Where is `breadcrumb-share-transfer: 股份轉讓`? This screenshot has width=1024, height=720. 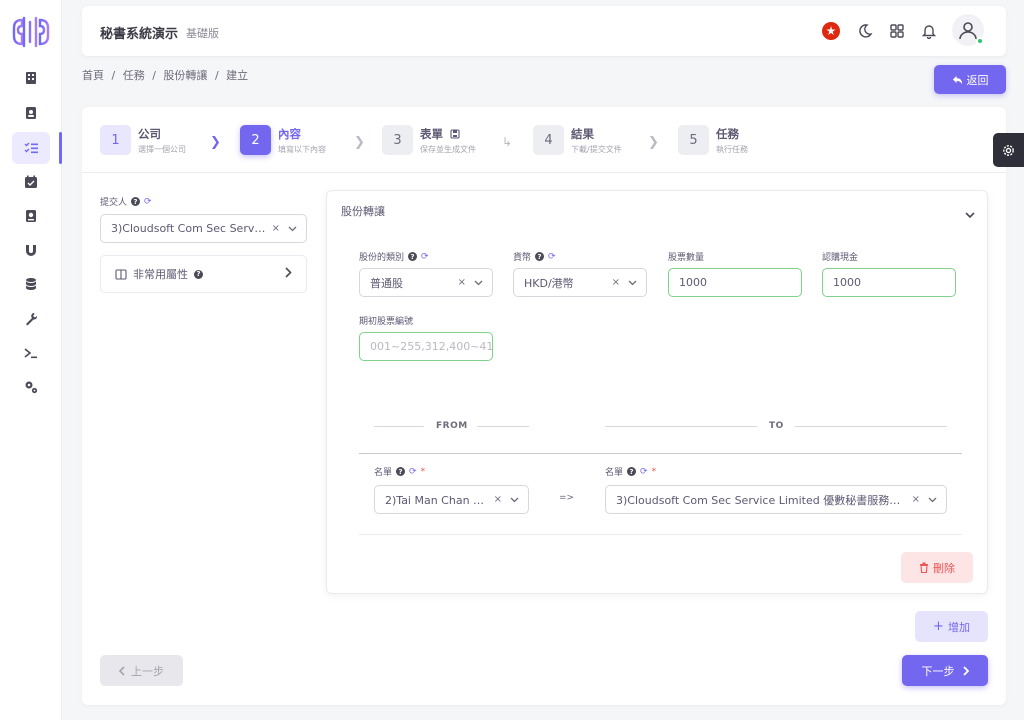 breadcrumb-share-transfer: 股份轉讓 is located at coordinates (185, 75).